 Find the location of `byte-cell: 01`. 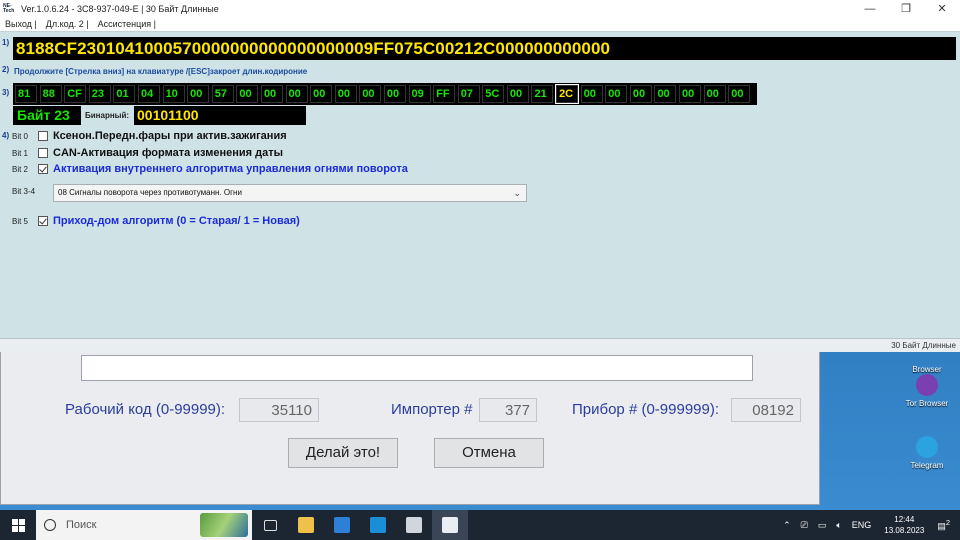

byte-cell: 01 is located at coordinates (124, 94).